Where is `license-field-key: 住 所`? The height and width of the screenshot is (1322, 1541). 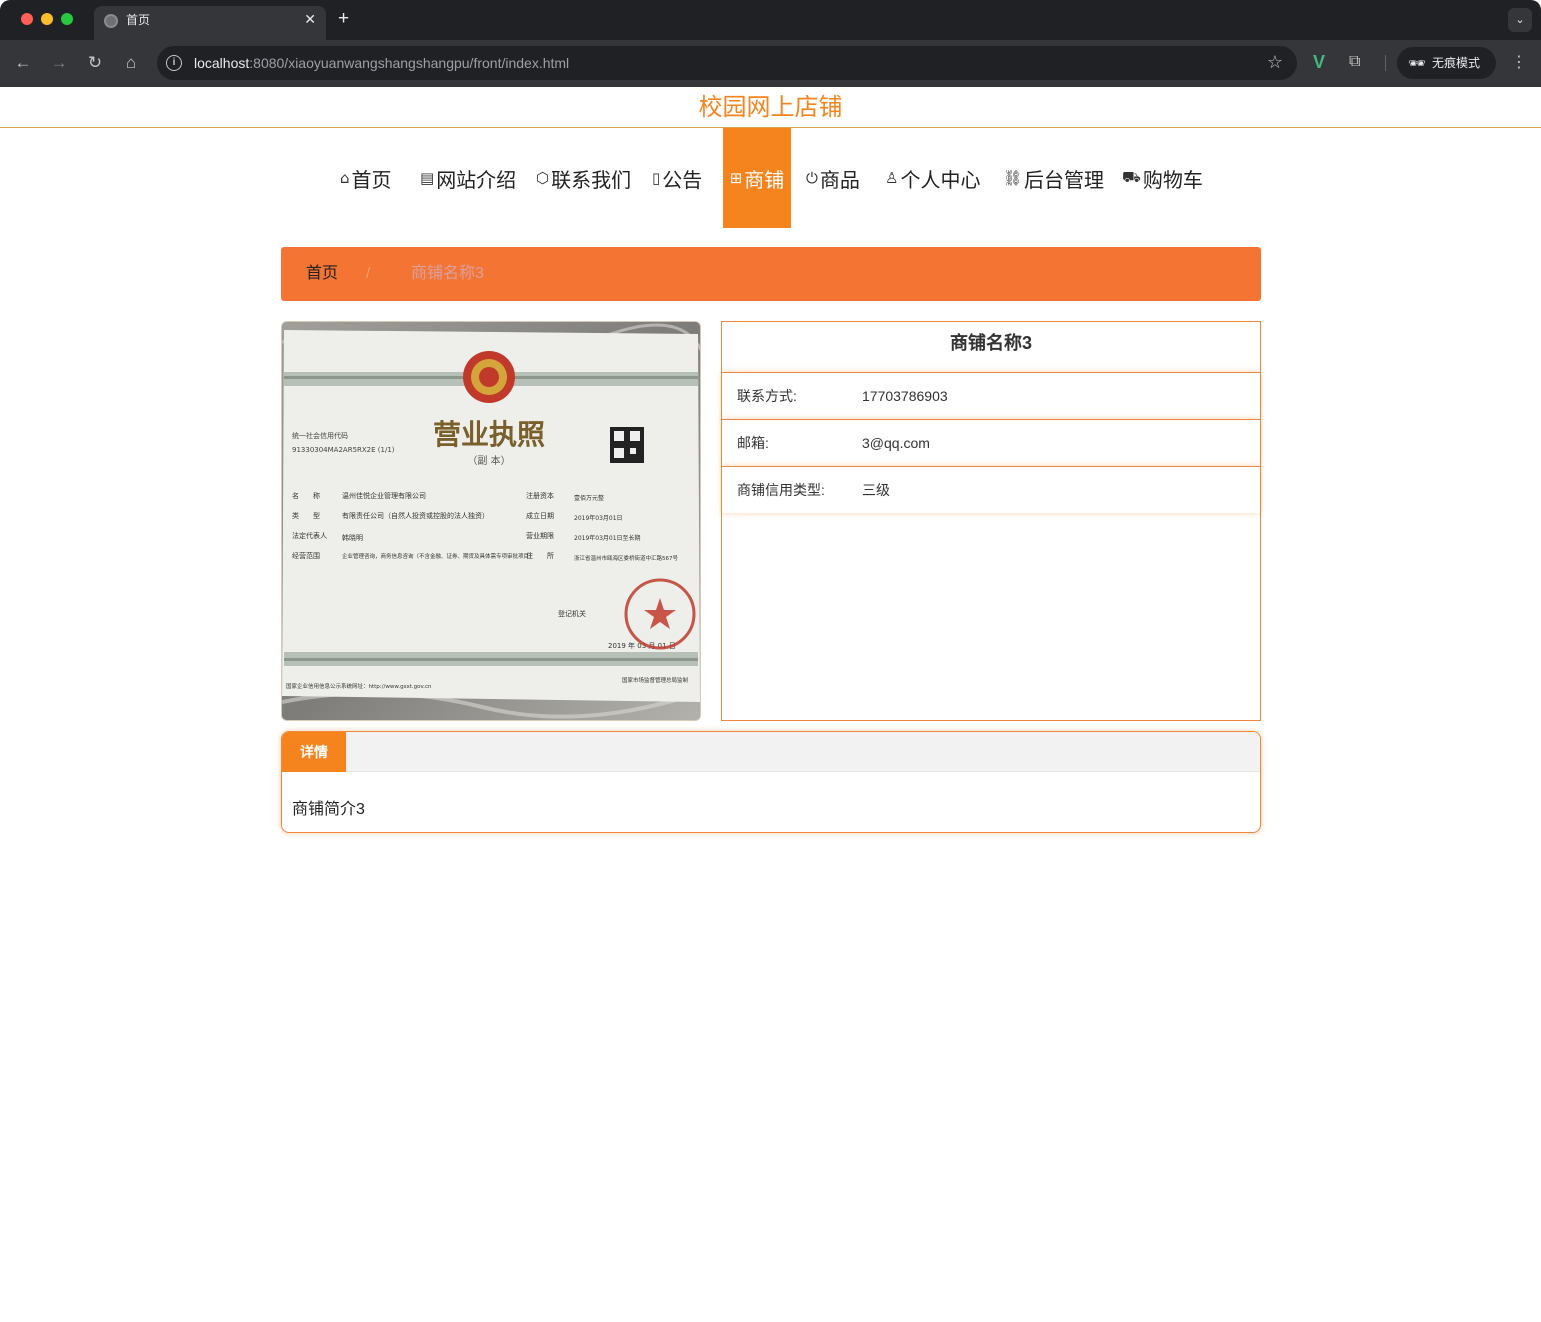 license-field-key: 住 所 is located at coordinates (540, 555).